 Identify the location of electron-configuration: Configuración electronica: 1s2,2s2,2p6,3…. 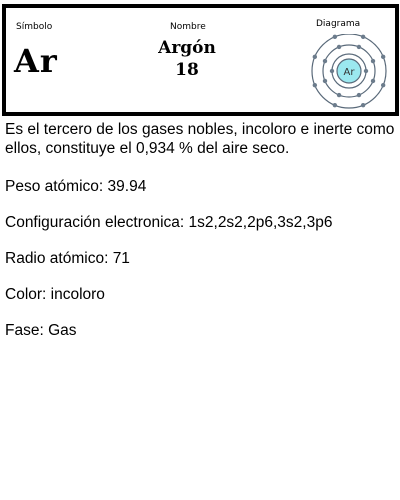
(169, 222).